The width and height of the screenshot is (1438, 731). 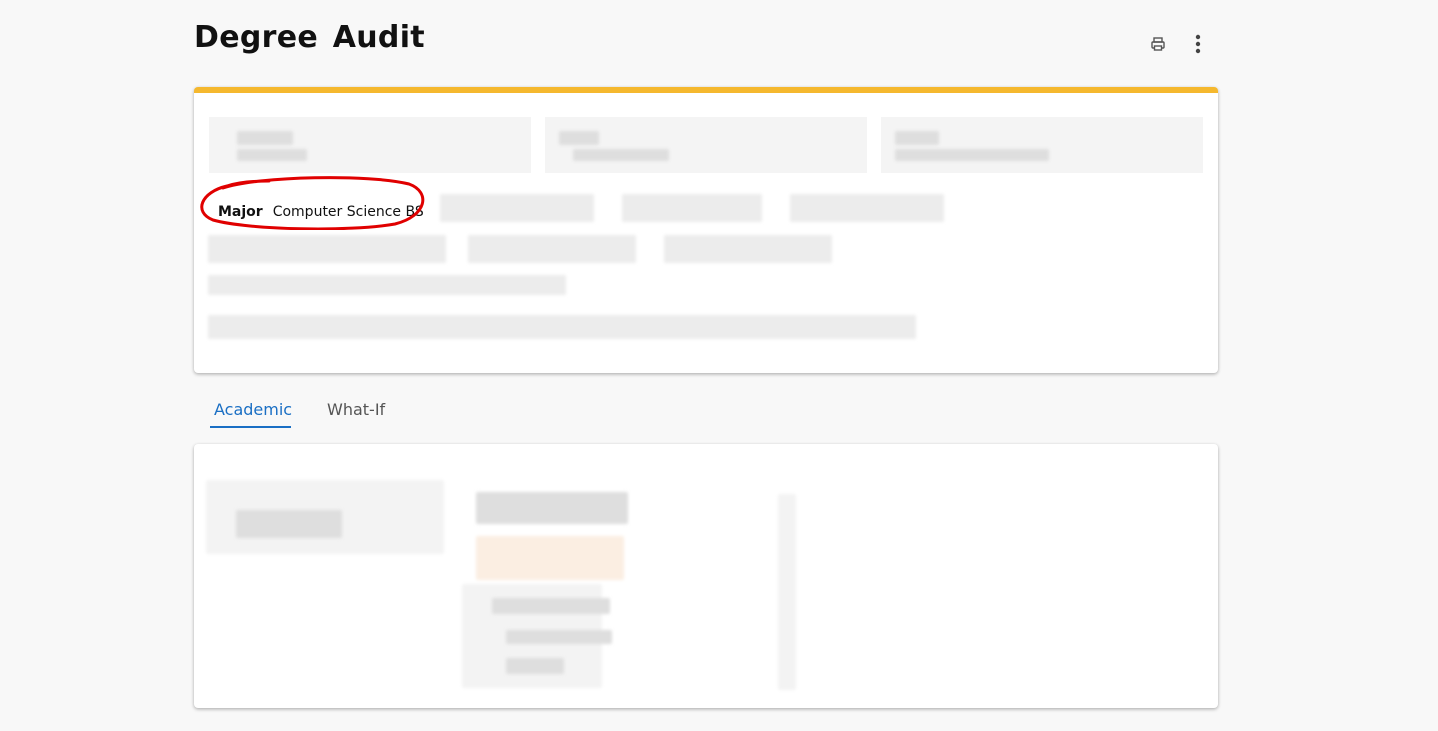 I want to click on major-field: Major Computer Science BS, so click(x=321, y=212).